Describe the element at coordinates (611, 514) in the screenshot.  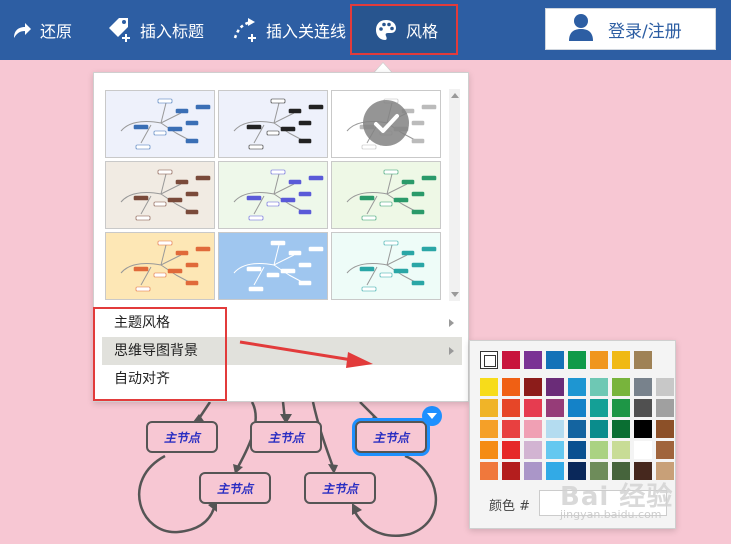
I see `watermark-url: jingyan.baidu.com` at that location.